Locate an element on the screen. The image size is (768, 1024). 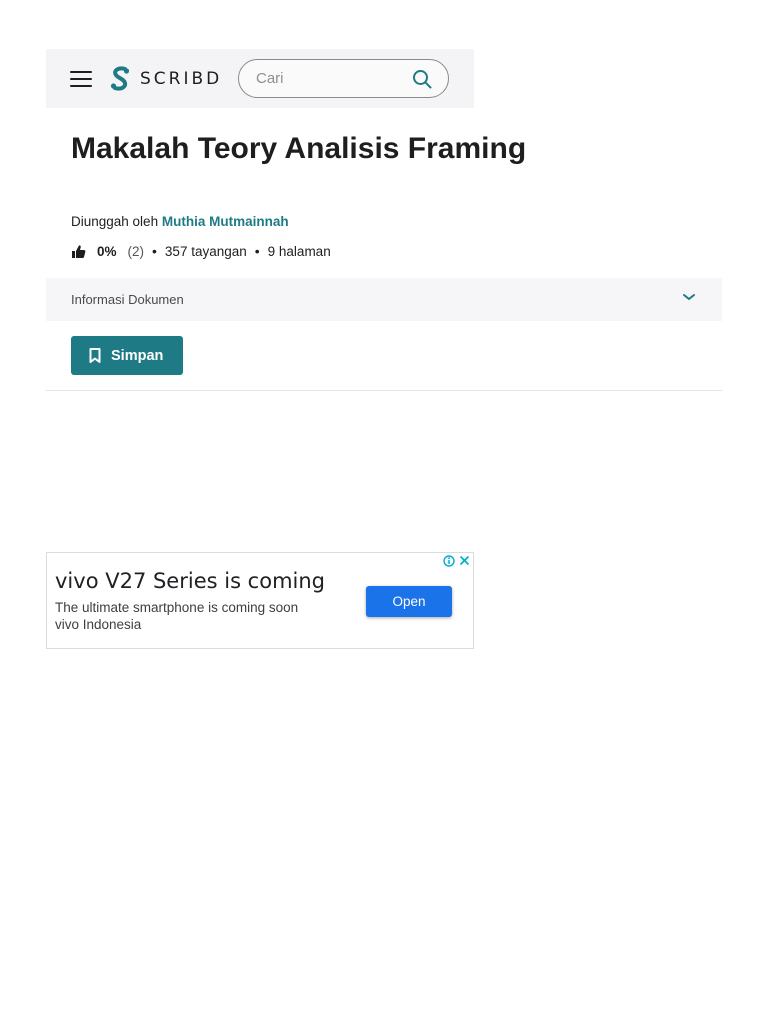
save-button-label: Simpan is located at coordinates (137, 355).